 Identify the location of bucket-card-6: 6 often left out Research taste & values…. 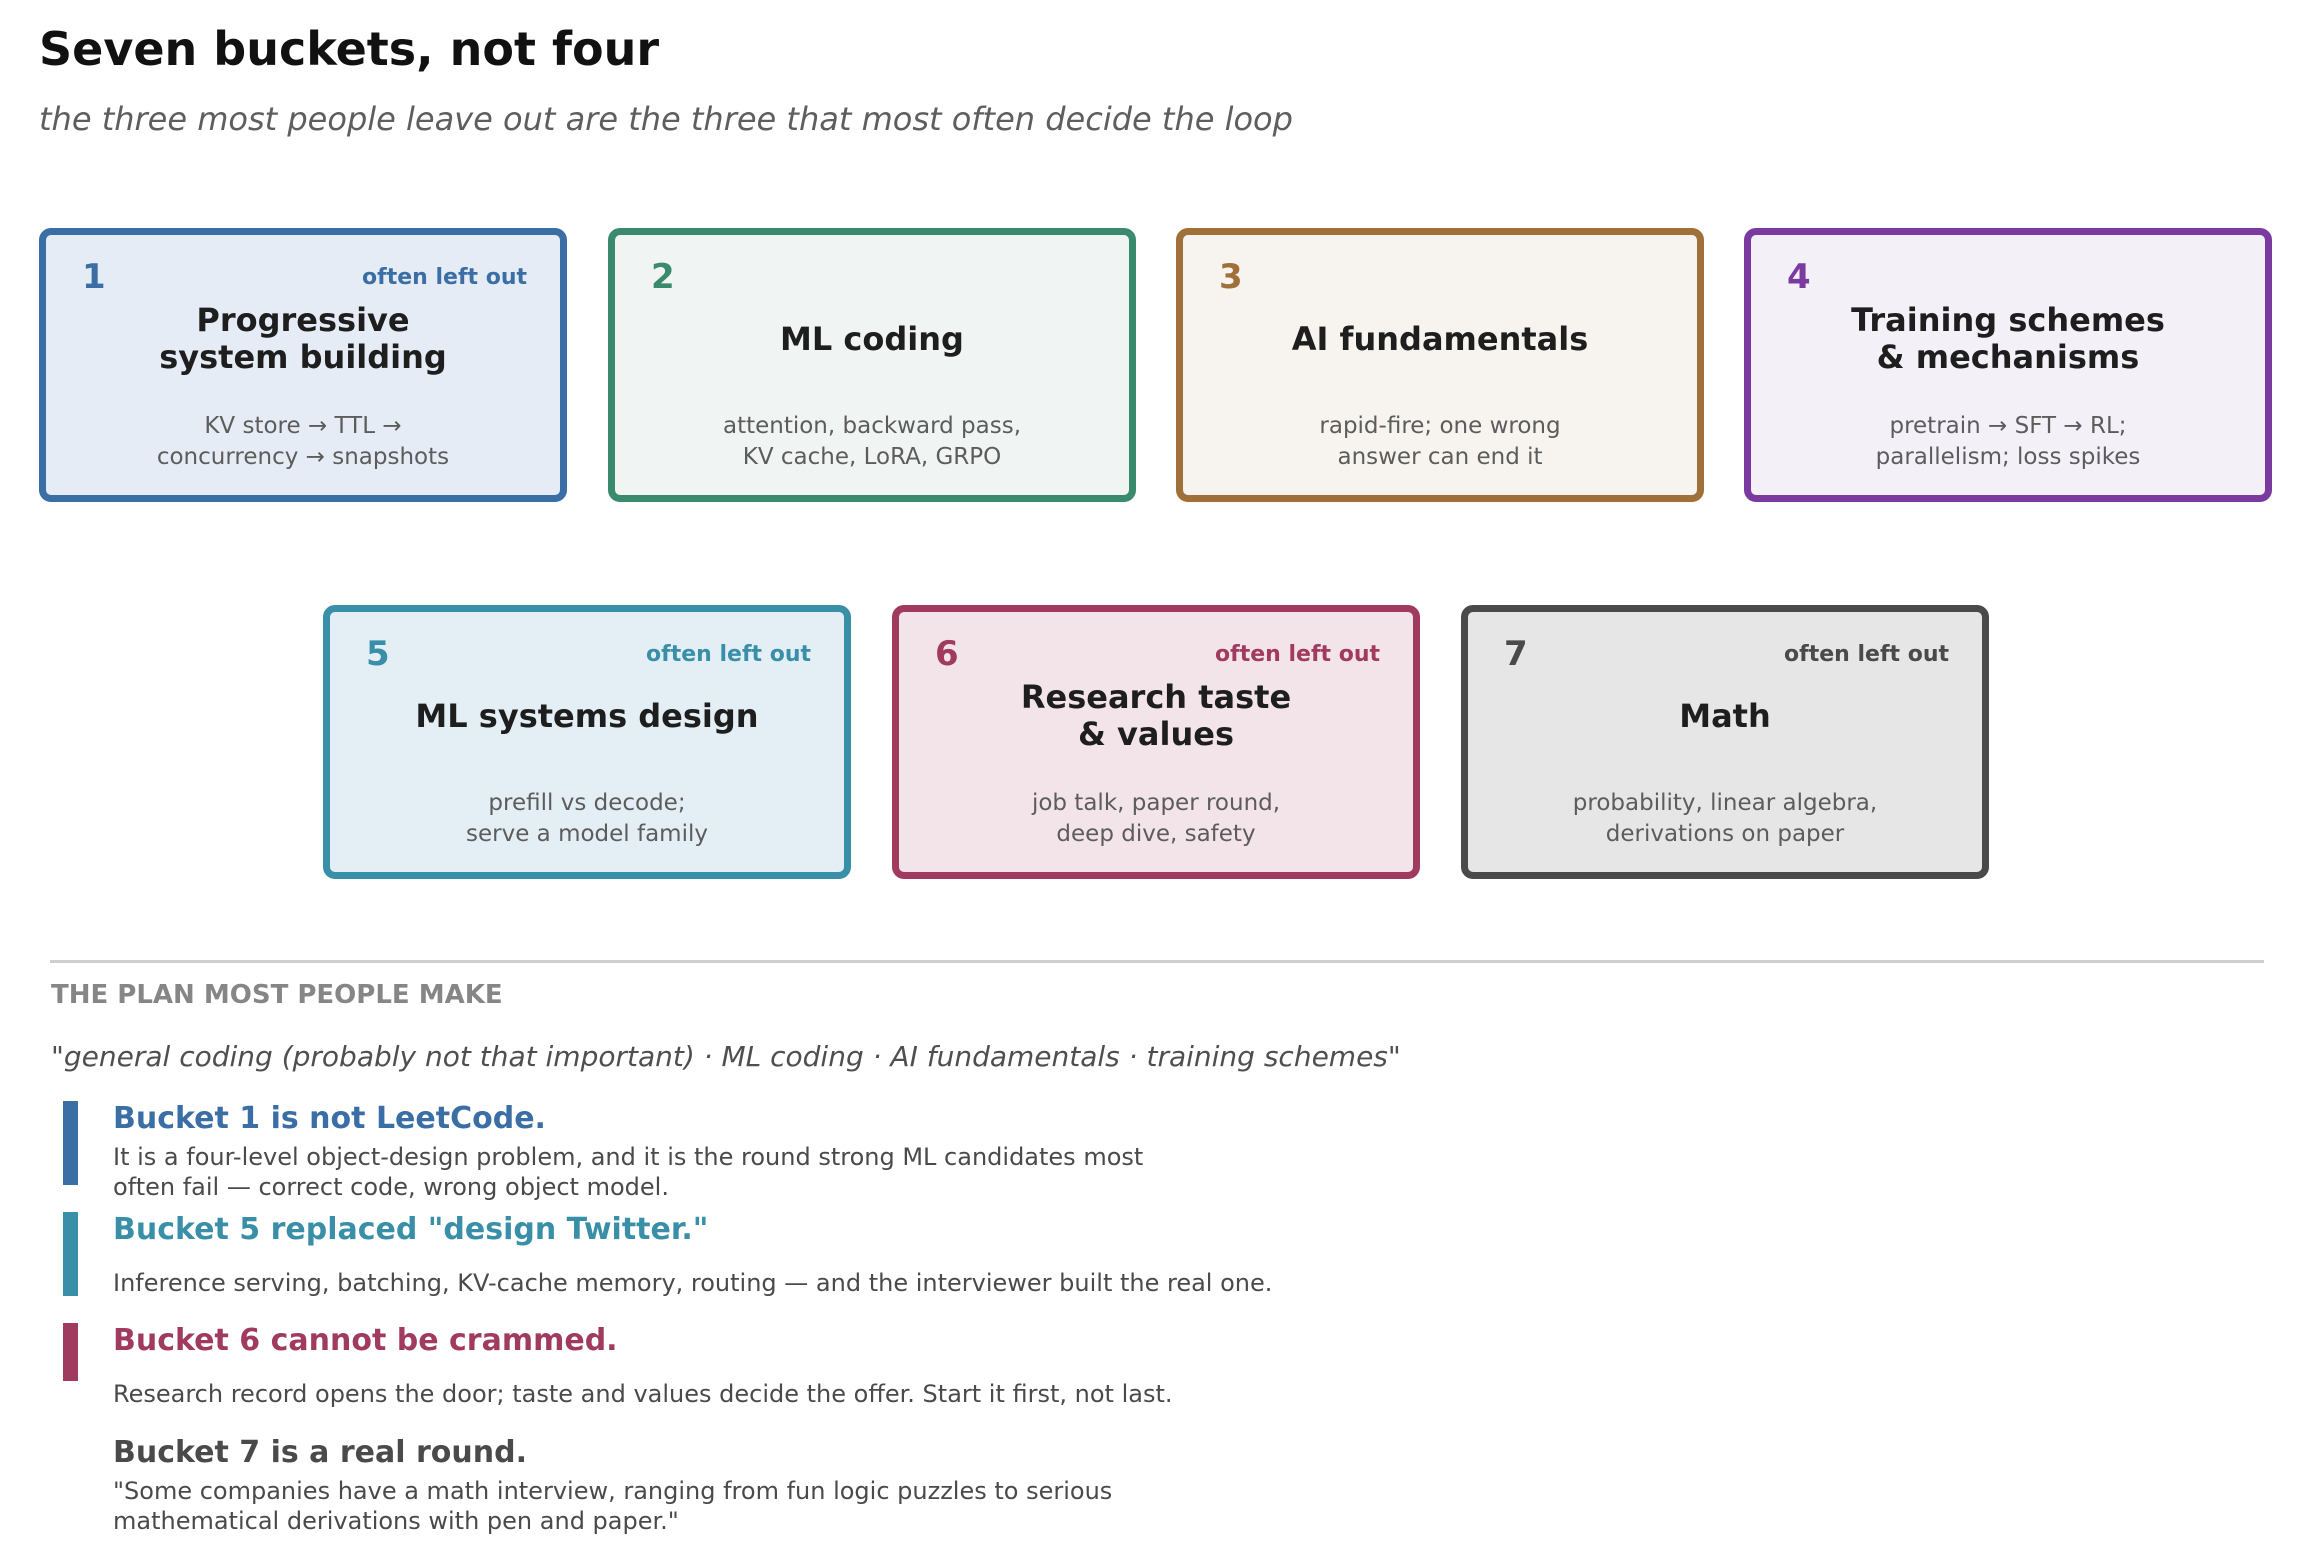
(1156, 742).